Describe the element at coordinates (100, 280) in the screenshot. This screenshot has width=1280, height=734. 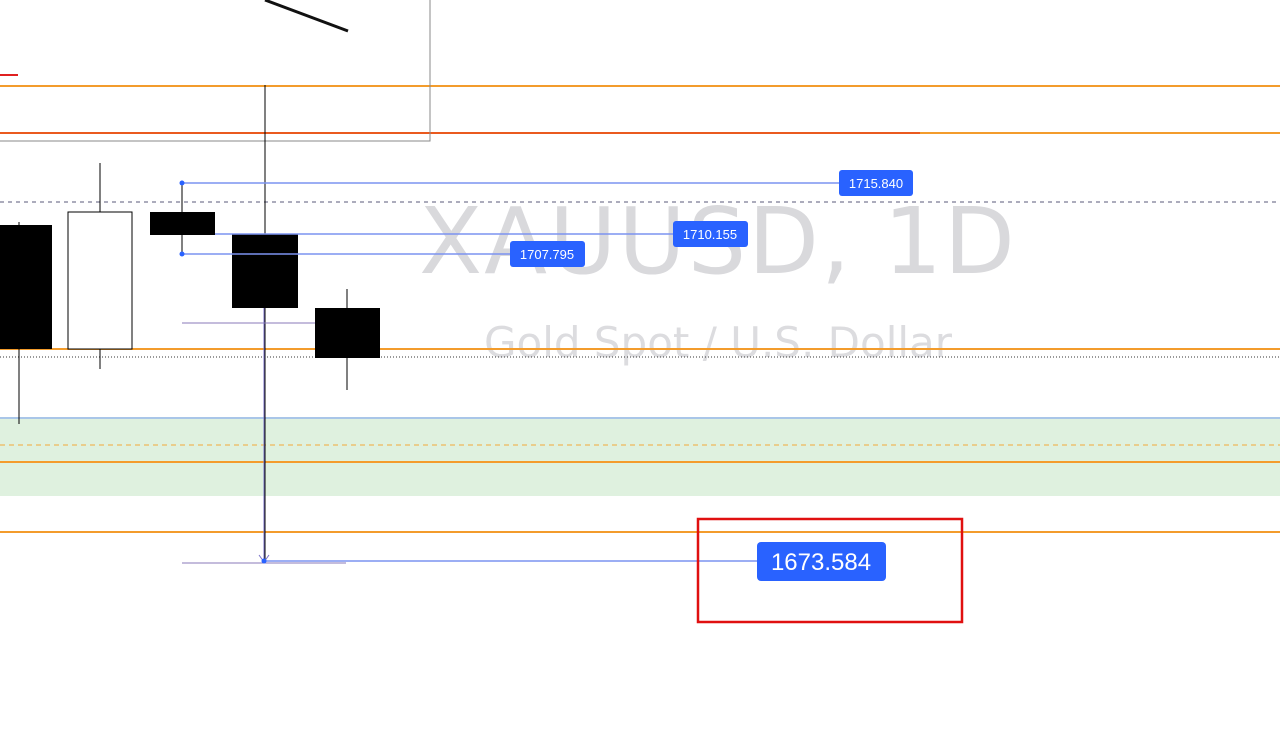
I see `candle-2-body` at that location.